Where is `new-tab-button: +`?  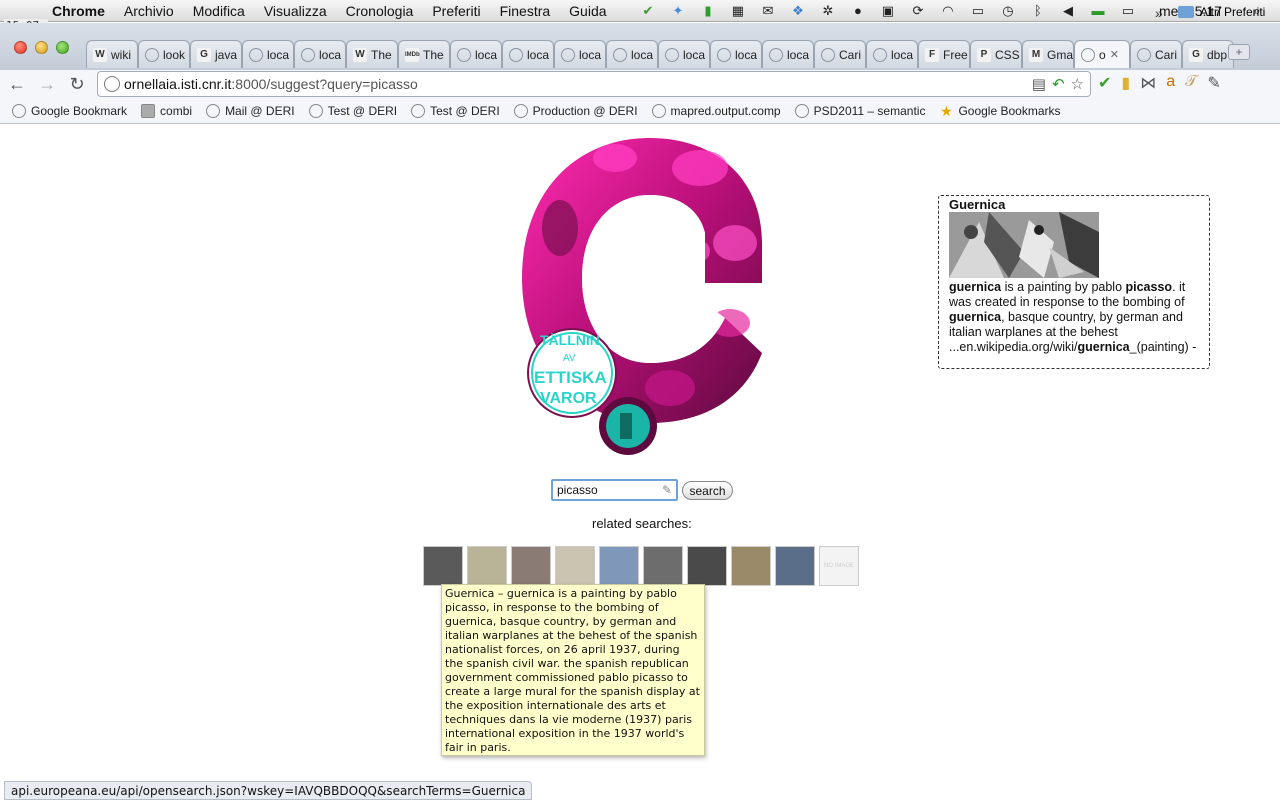 new-tab-button: + is located at coordinates (1239, 52).